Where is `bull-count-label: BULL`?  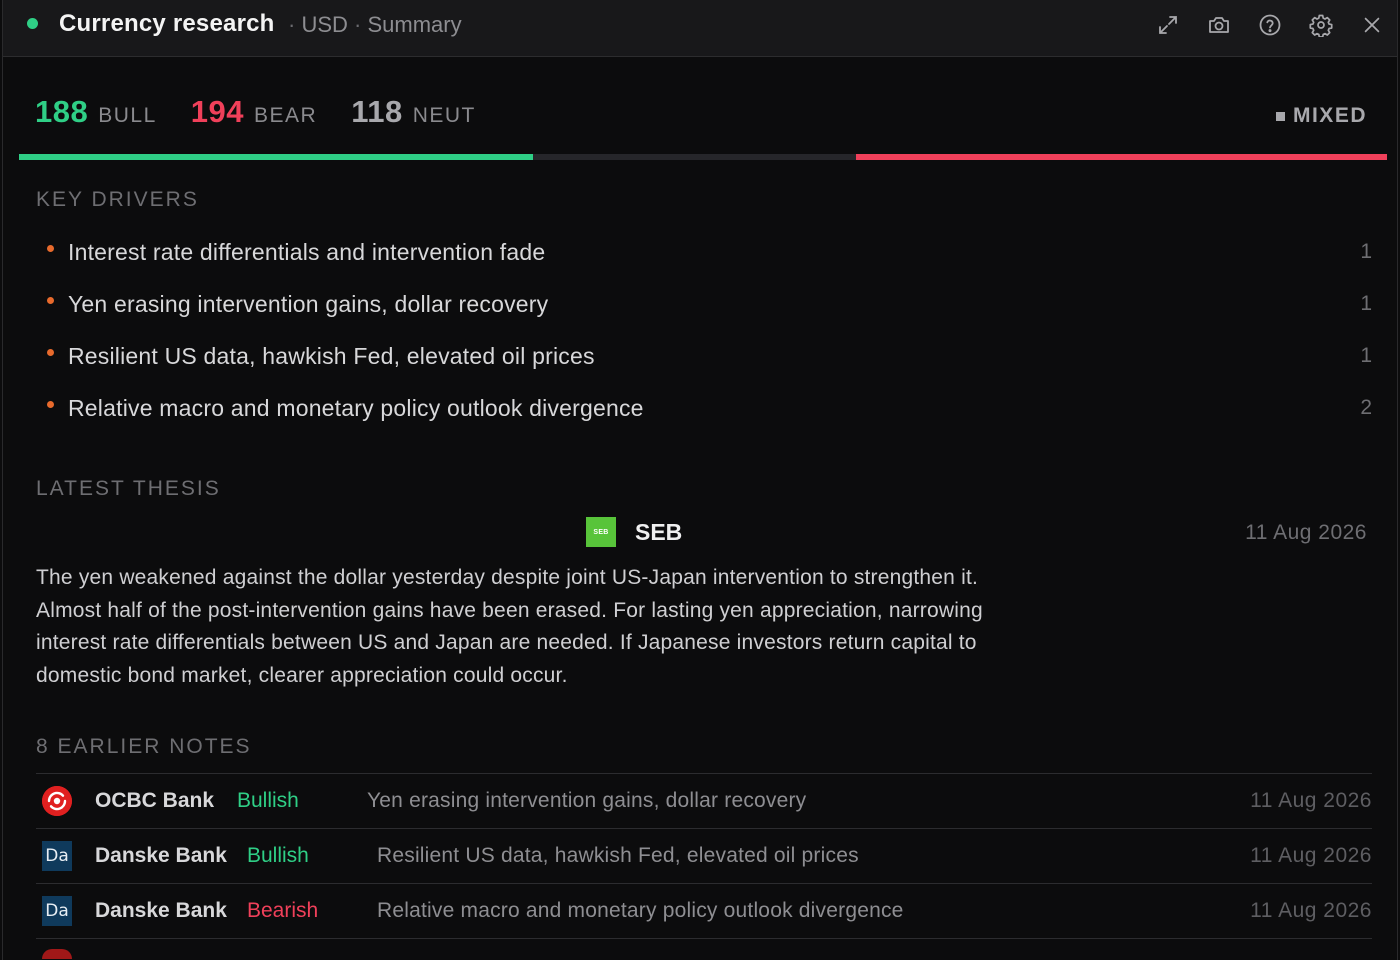 bull-count-label: BULL is located at coordinates (127, 115).